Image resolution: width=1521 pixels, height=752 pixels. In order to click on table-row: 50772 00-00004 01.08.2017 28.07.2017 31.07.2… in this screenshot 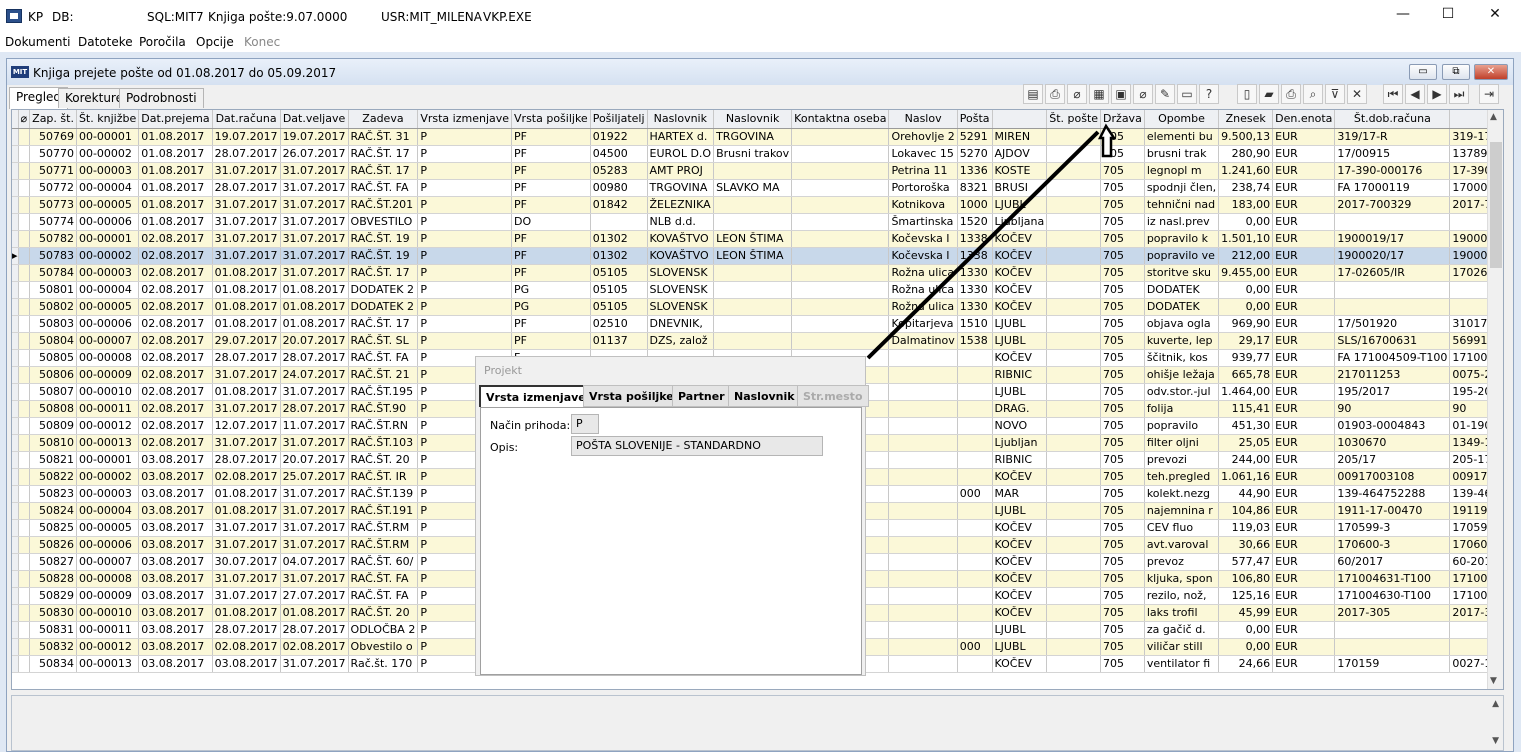, I will do `click(757, 188)`.